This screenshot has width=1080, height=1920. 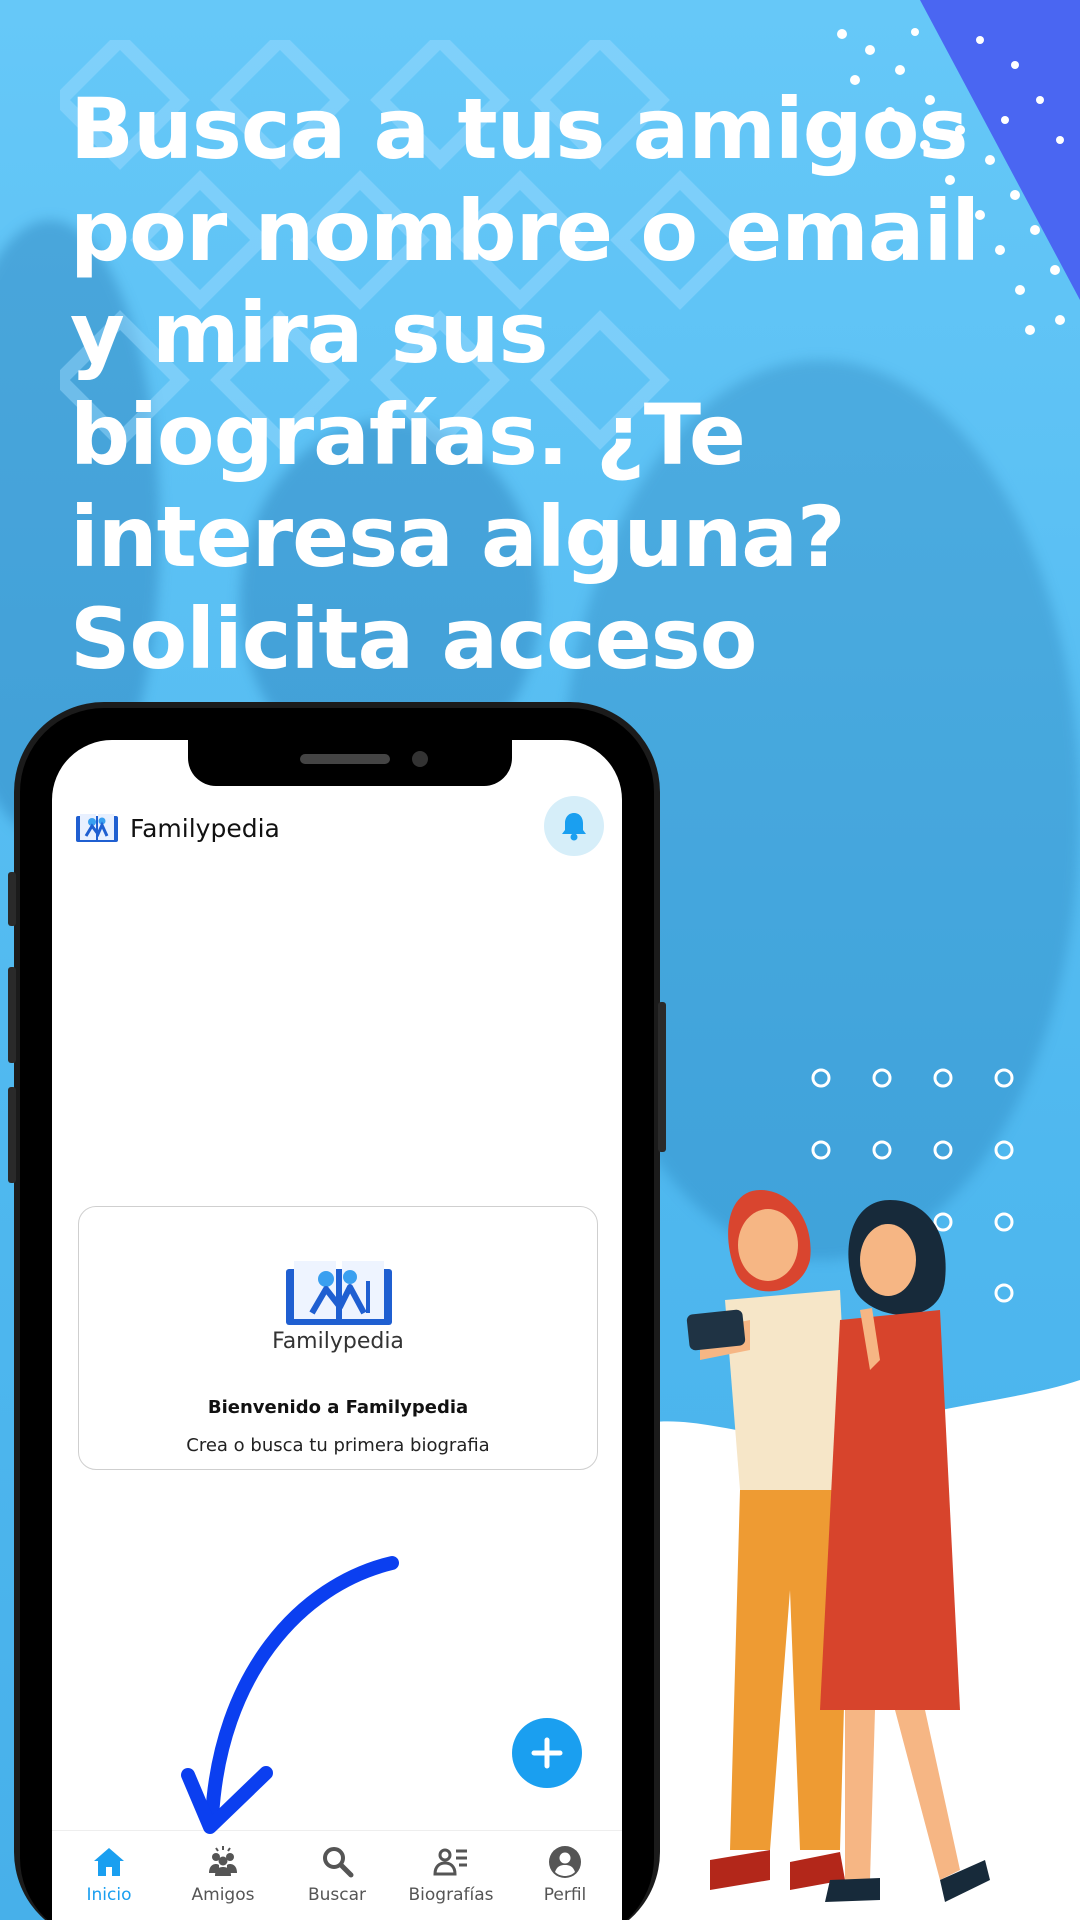 What do you see at coordinates (565, 1862) in the screenshot?
I see `profile-icon` at bounding box center [565, 1862].